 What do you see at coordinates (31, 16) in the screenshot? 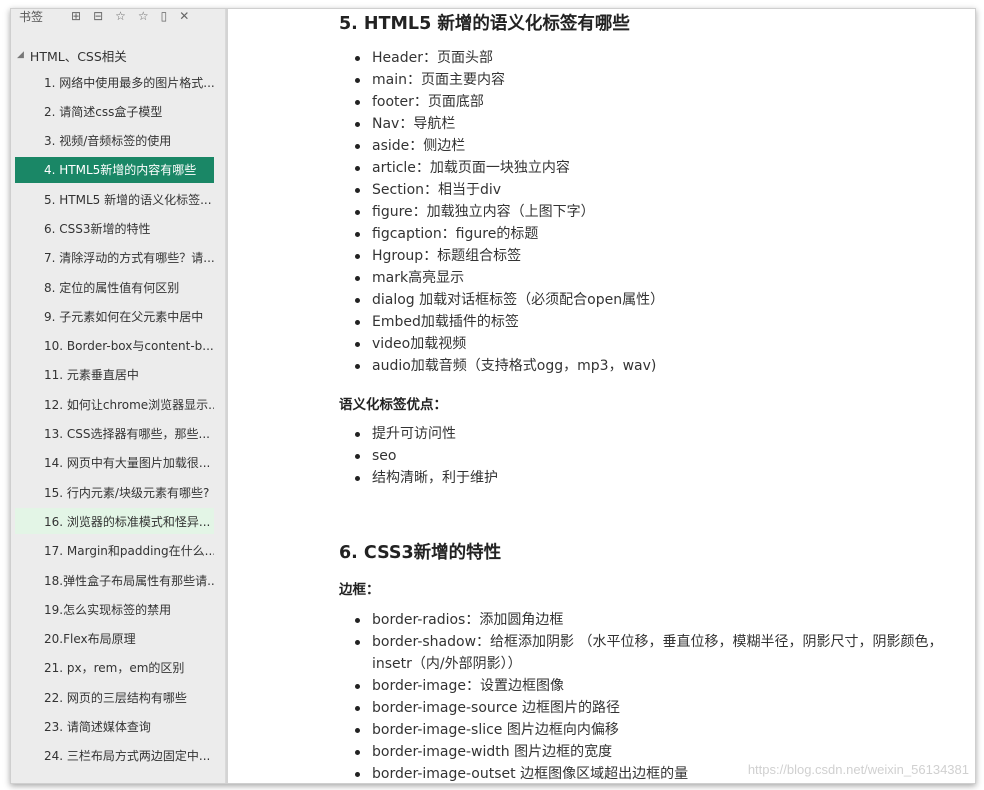
I see `sidebar-title: 书签` at bounding box center [31, 16].